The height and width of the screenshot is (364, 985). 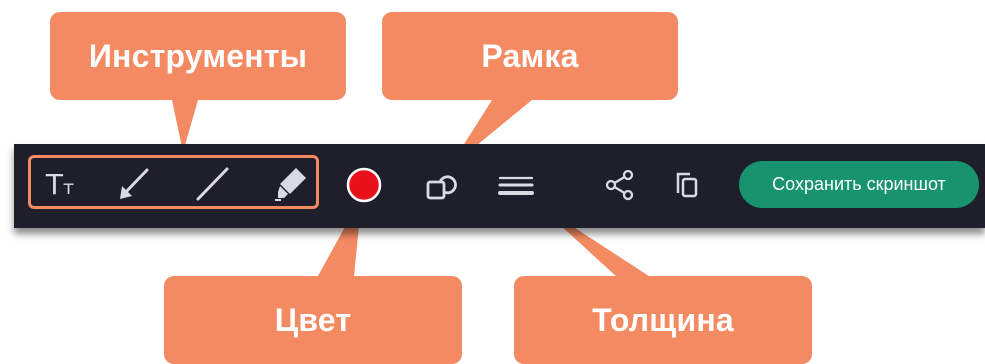 I want to click on line-tool-button, so click(x=212, y=184).